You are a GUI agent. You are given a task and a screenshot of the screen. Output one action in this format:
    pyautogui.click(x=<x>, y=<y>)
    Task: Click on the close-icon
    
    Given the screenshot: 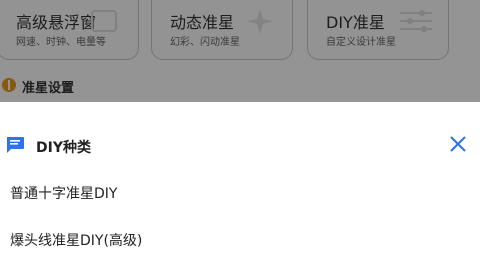 What is the action you would take?
    pyautogui.click(x=458, y=144)
    